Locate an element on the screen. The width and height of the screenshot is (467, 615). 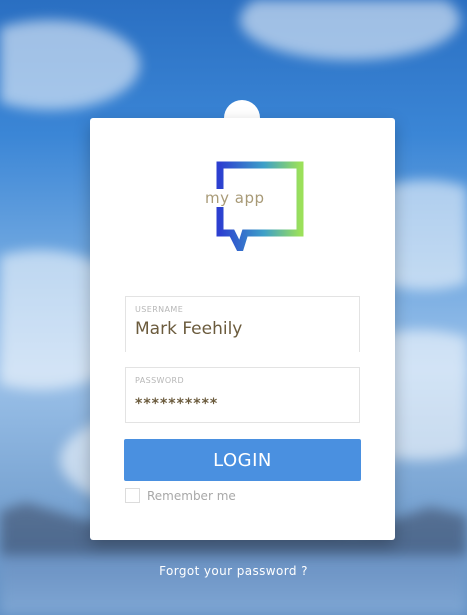
app-logo: my app is located at coordinates (247, 210).